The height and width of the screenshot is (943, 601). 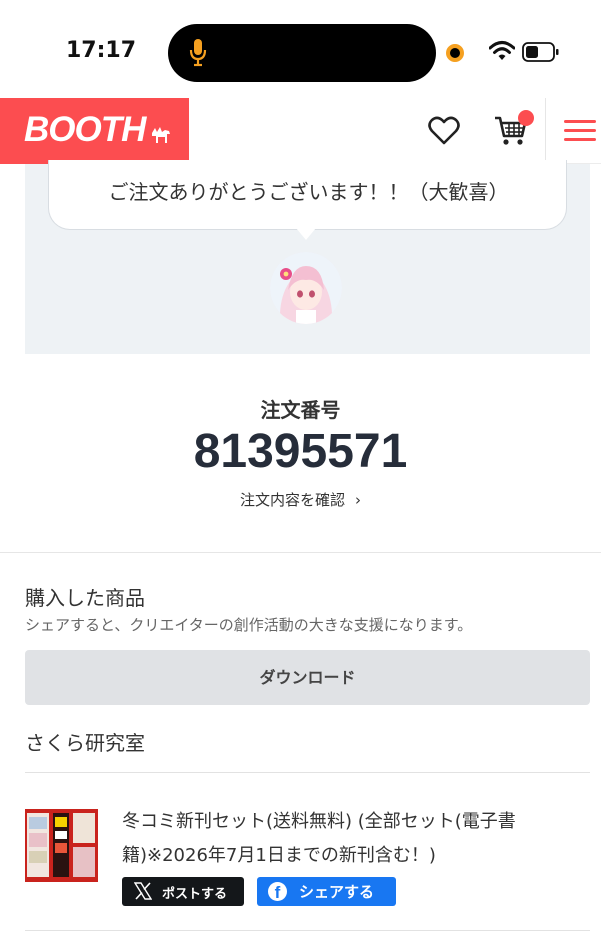 I want to click on logo-text: BOOTH, so click(x=85, y=129).